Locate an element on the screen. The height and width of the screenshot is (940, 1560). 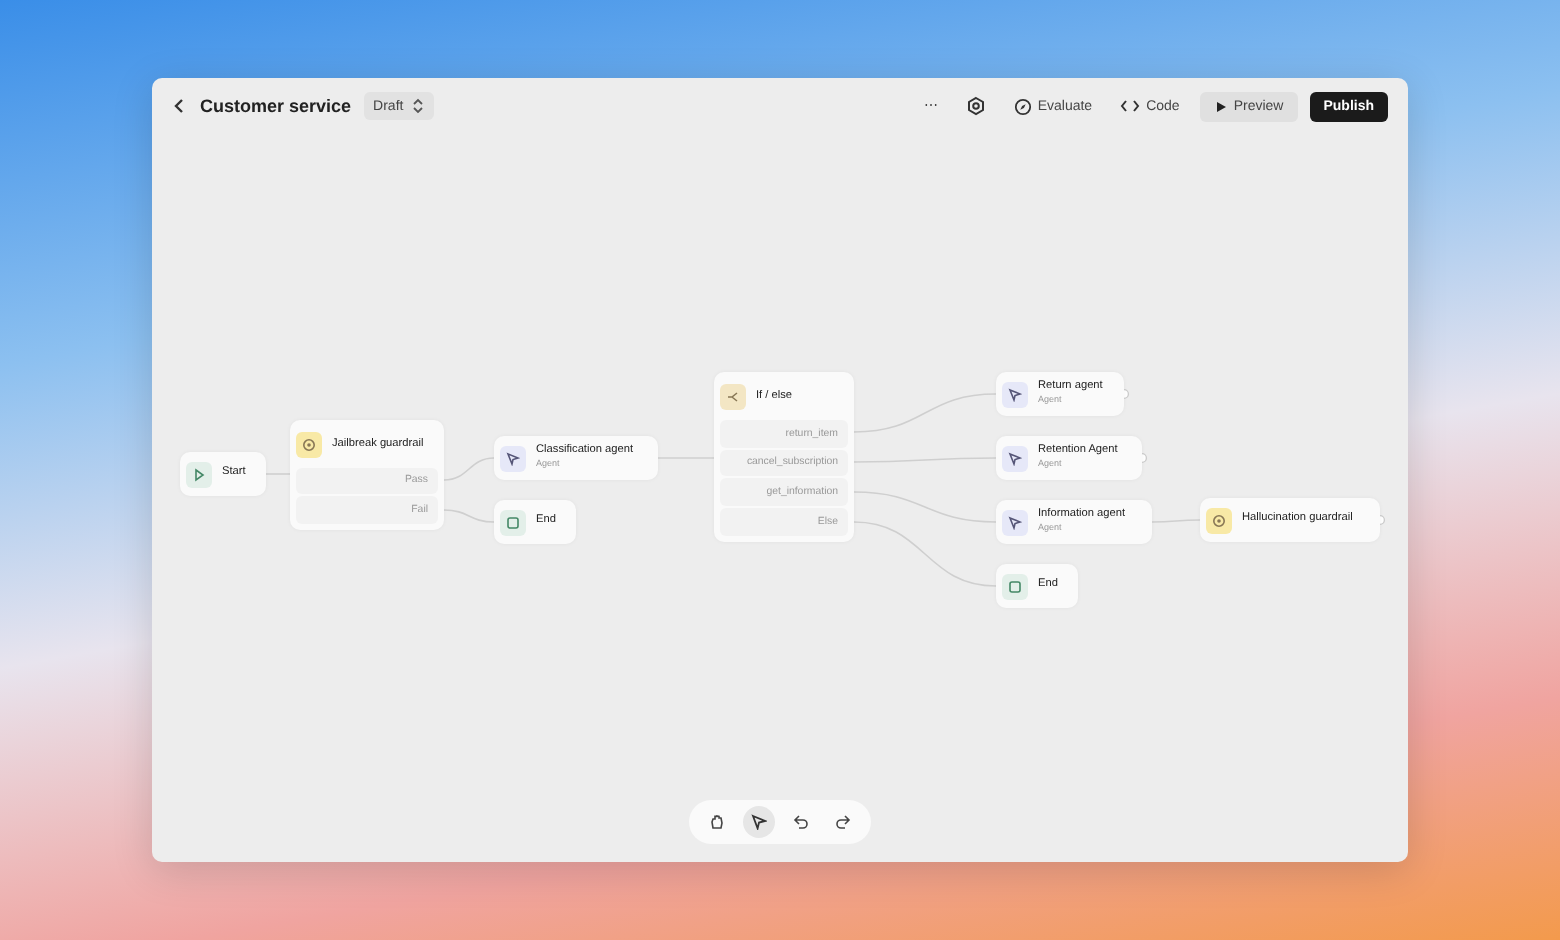
play-icon is located at coordinates (1220, 106).